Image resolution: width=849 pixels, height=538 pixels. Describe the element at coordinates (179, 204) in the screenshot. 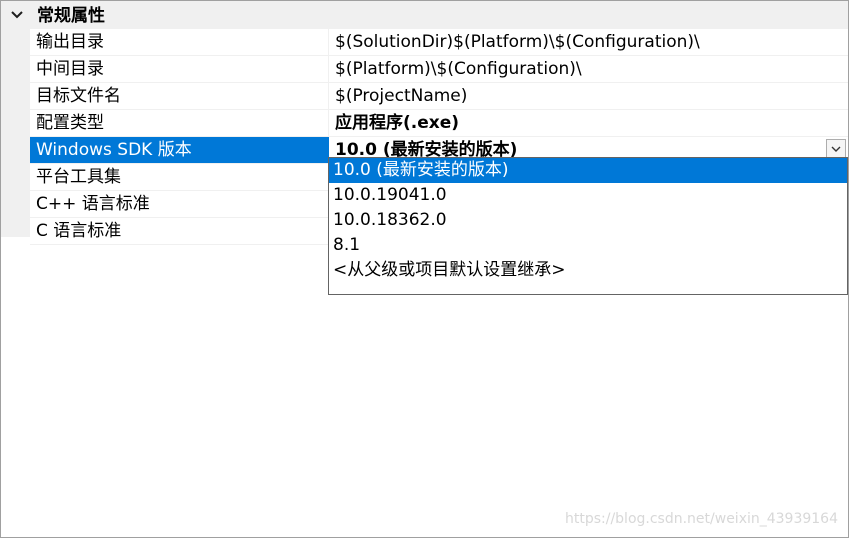

I see `property-name: C++ 语言标准` at that location.